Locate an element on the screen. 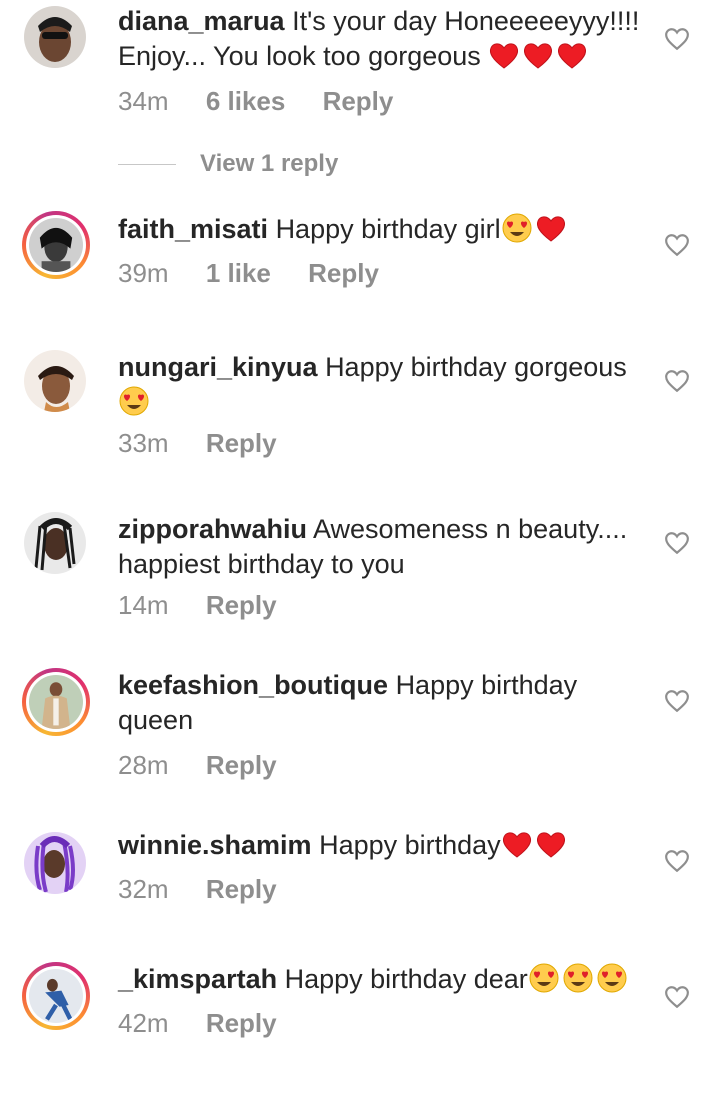 Image resolution: width=720 pixels, height=1100 pixels. timestamp: 32m is located at coordinates (143, 889).